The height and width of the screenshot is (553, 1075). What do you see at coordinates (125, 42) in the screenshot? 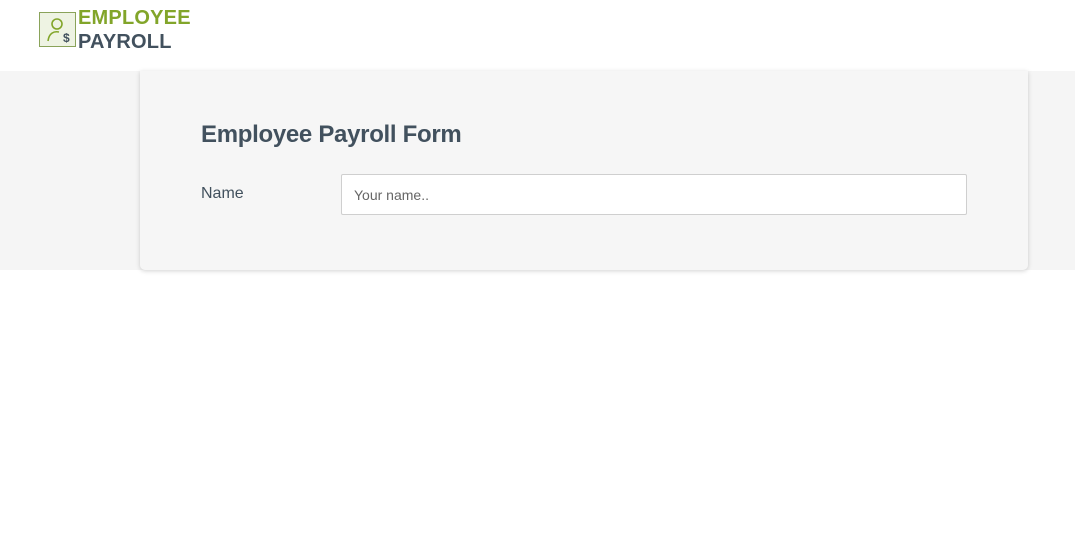
I see `logo-text-payroll: PAYROLL` at bounding box center [125, 42].